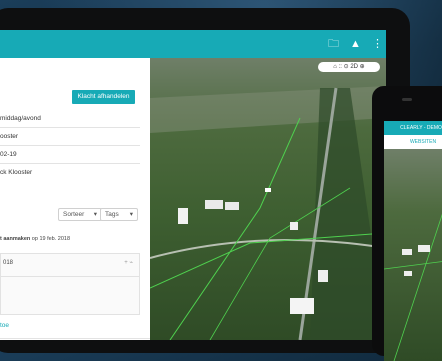  Describe the element at coordinates (70, 119) in the screenshot. I see `detail-row: middag/avond` at that location.